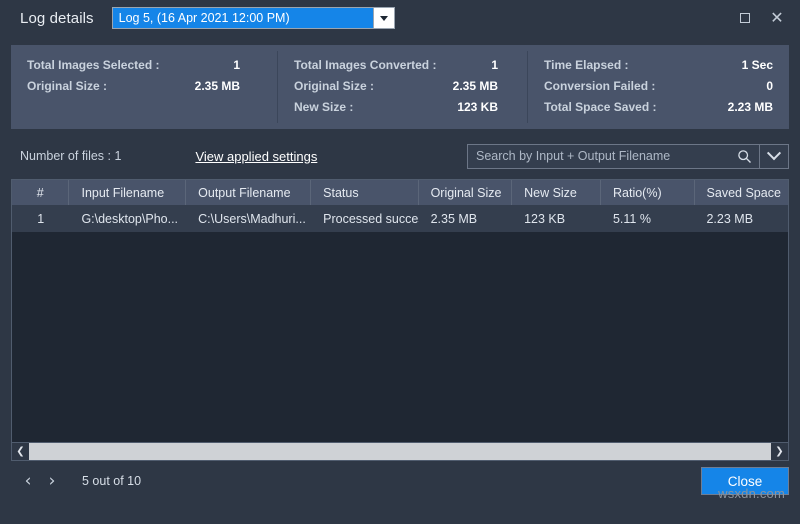  Describe the element at coordinates (769, 86) in the screenshot. I see `summary-value: 0` at that location.